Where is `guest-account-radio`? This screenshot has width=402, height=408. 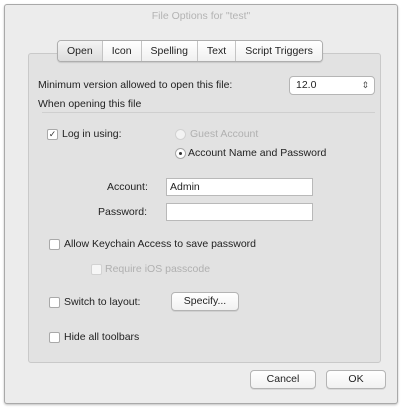 guest-account-radio is located at coordinates (180, 134).